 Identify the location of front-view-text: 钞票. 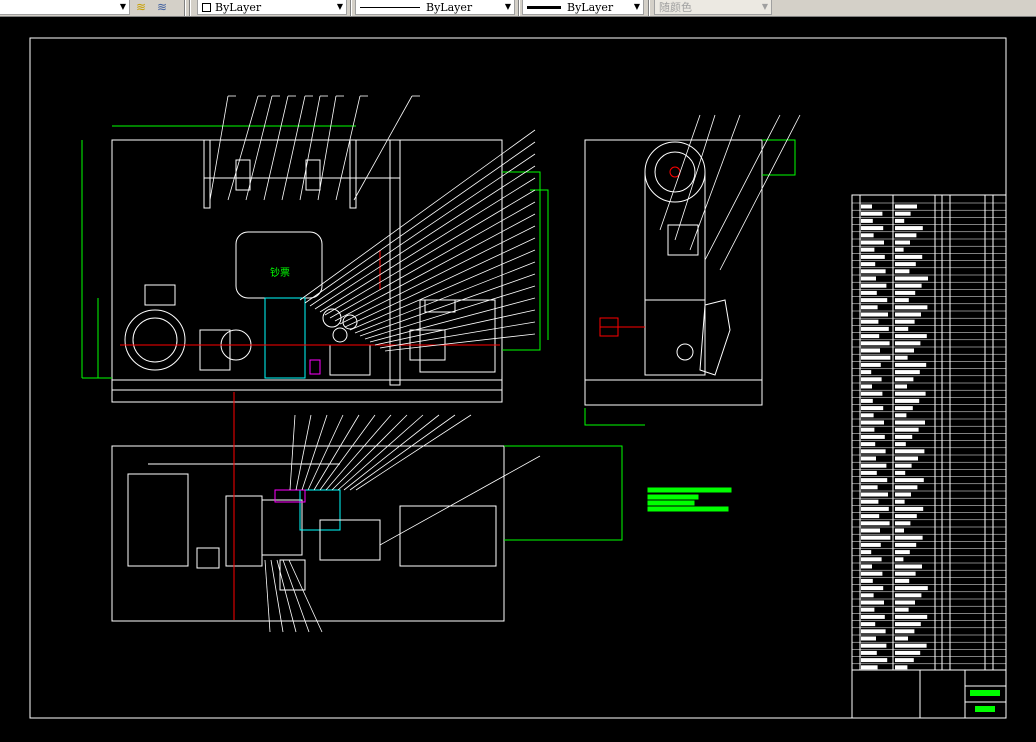
(280, 272).